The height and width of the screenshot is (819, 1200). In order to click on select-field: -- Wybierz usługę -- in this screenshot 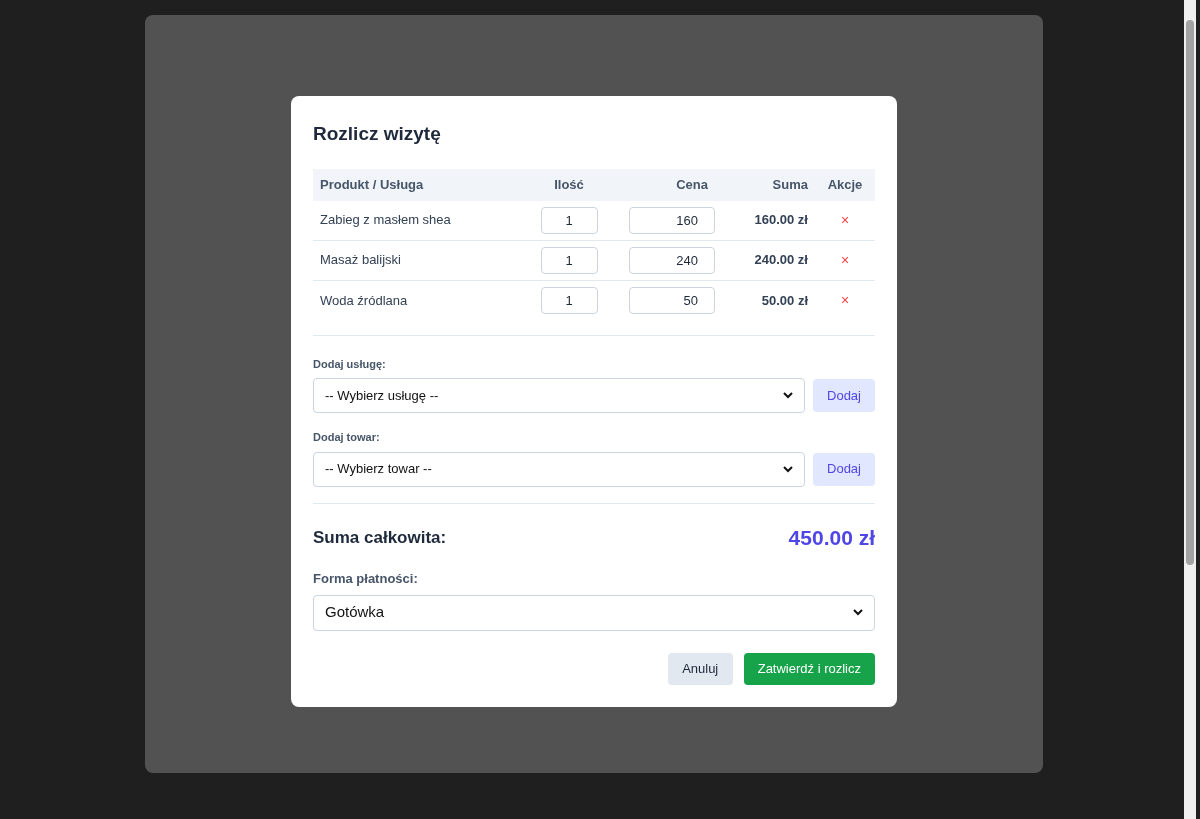, I will do `click(559, 395)`.